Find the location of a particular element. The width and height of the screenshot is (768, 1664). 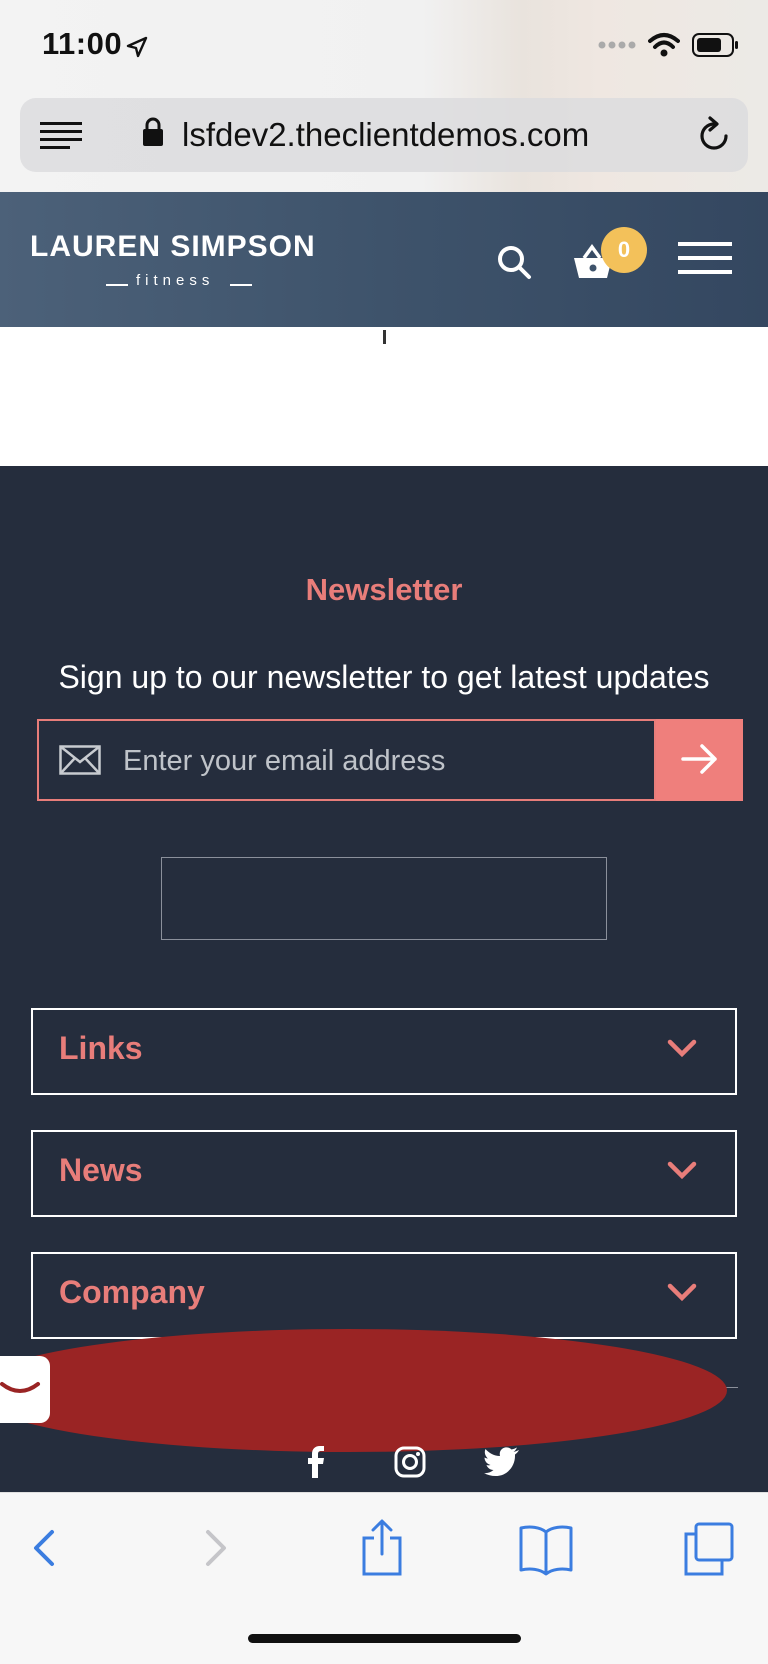

email-input is located at coordinates (383, 761).